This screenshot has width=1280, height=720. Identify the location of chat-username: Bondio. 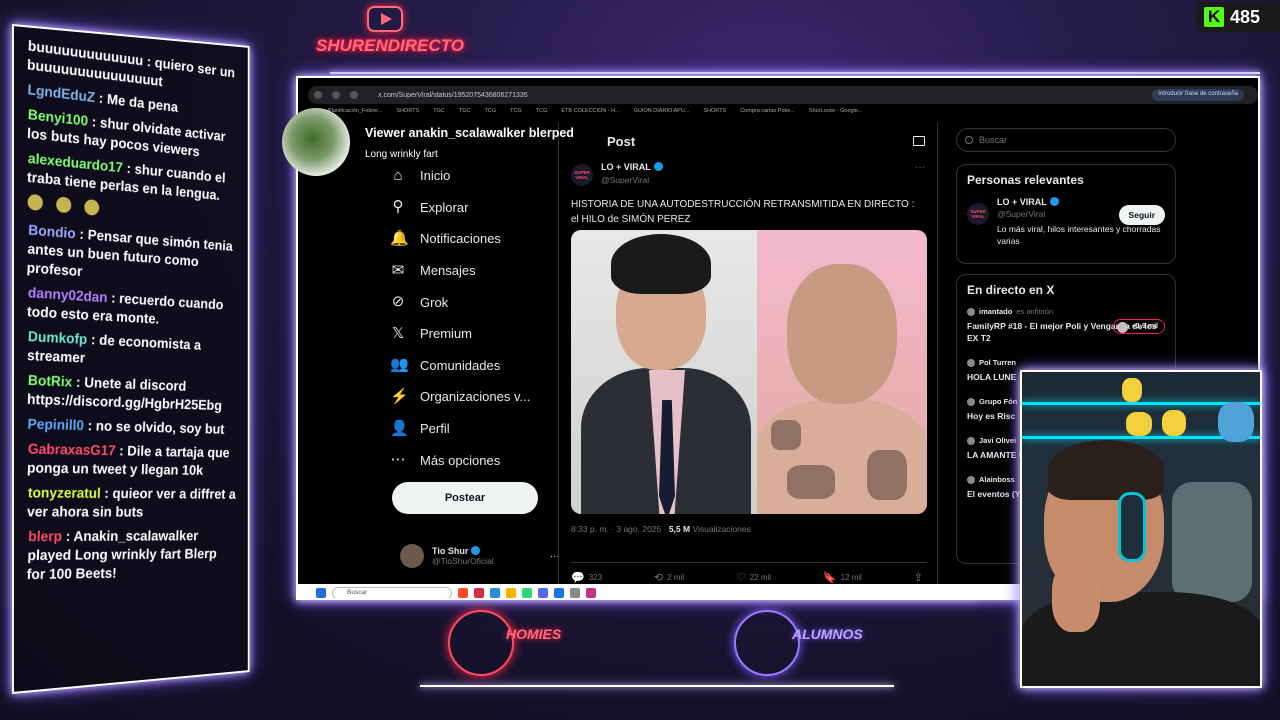
(52, 233).